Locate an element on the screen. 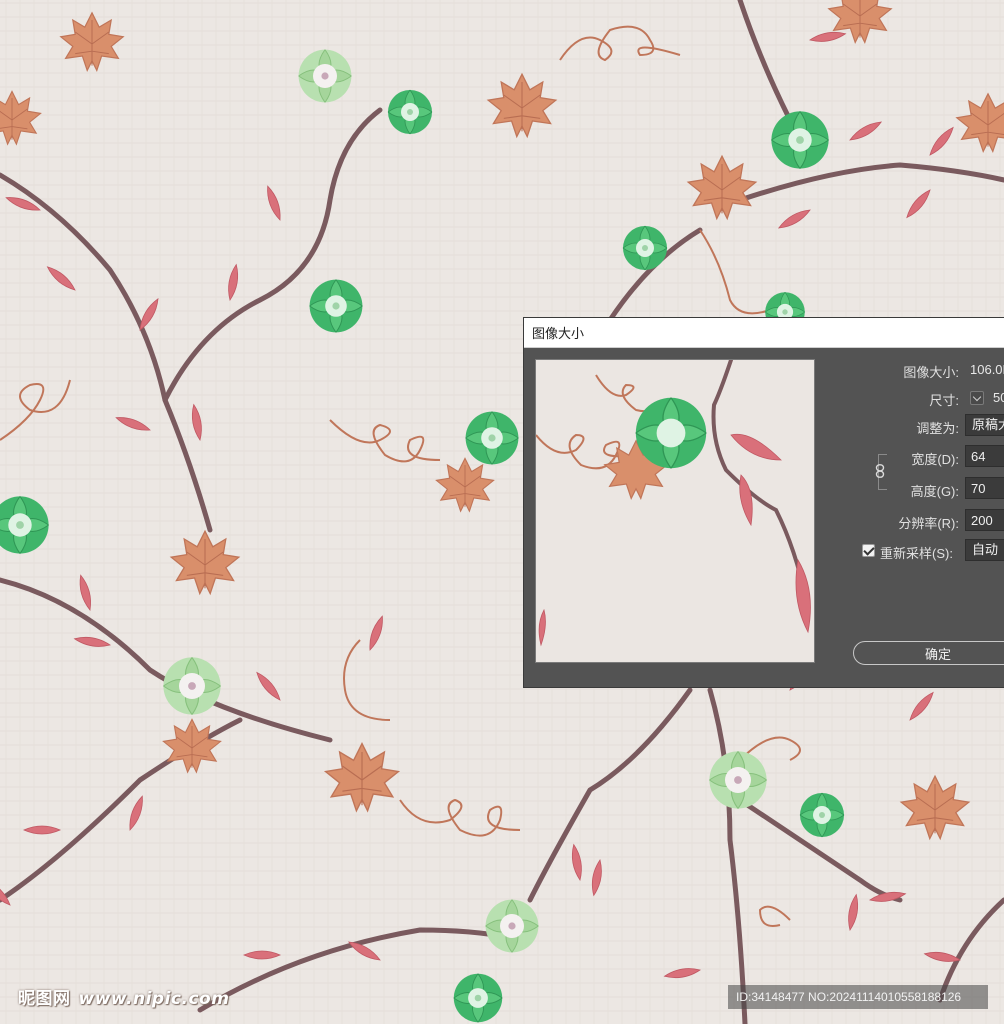 The image size is (1004, 1024). image-size-value: 106.0M is located at coordinates (987, 369).